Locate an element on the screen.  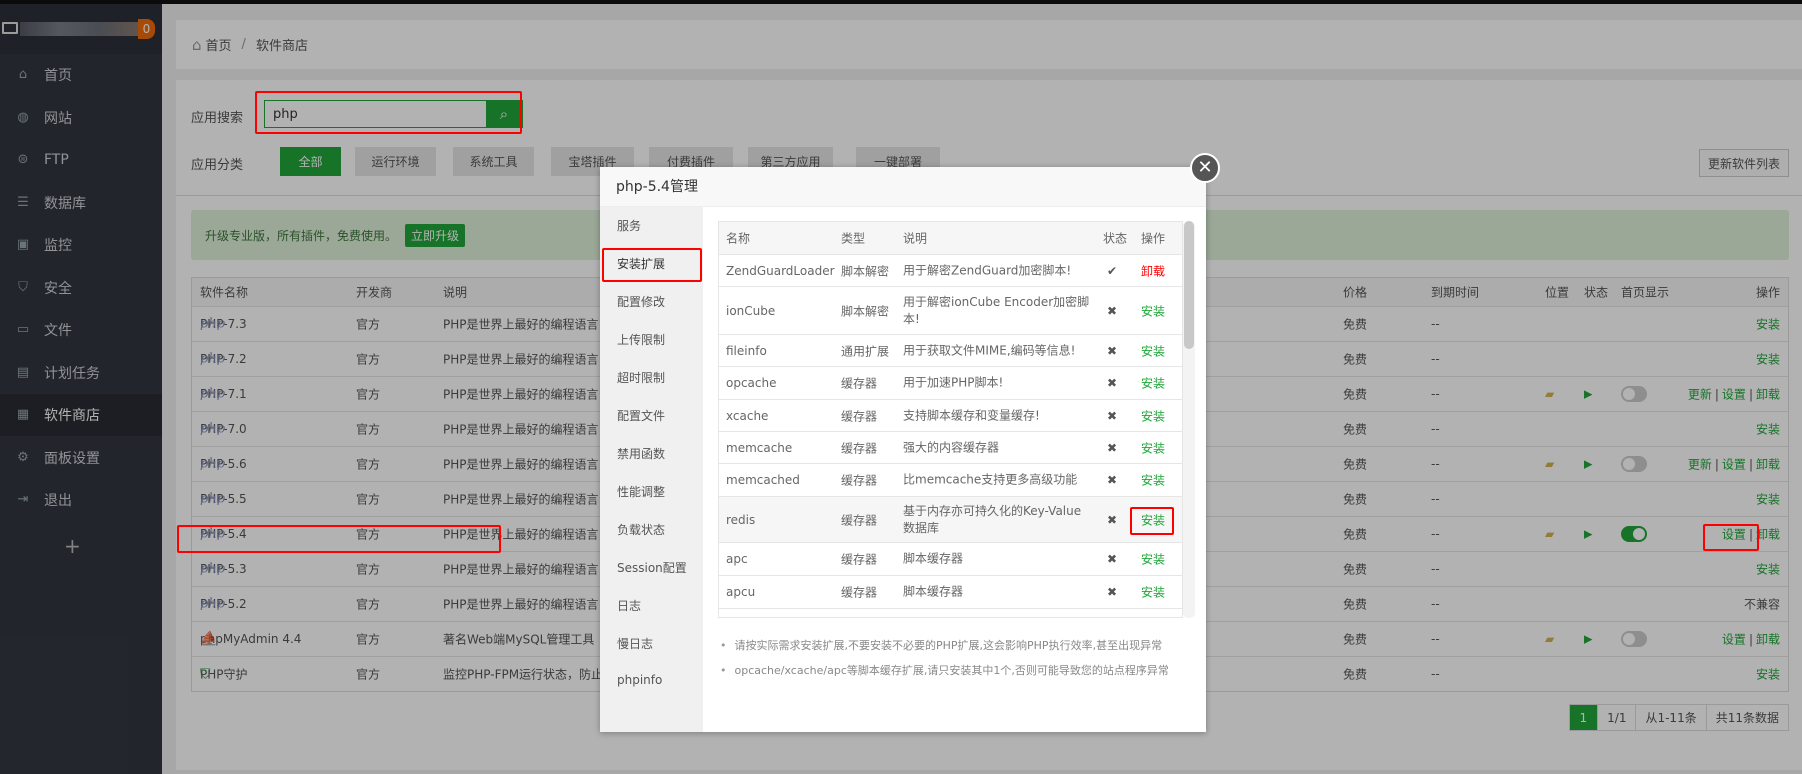
highlight-install-ext-tab is located at coordinates (652, 265).